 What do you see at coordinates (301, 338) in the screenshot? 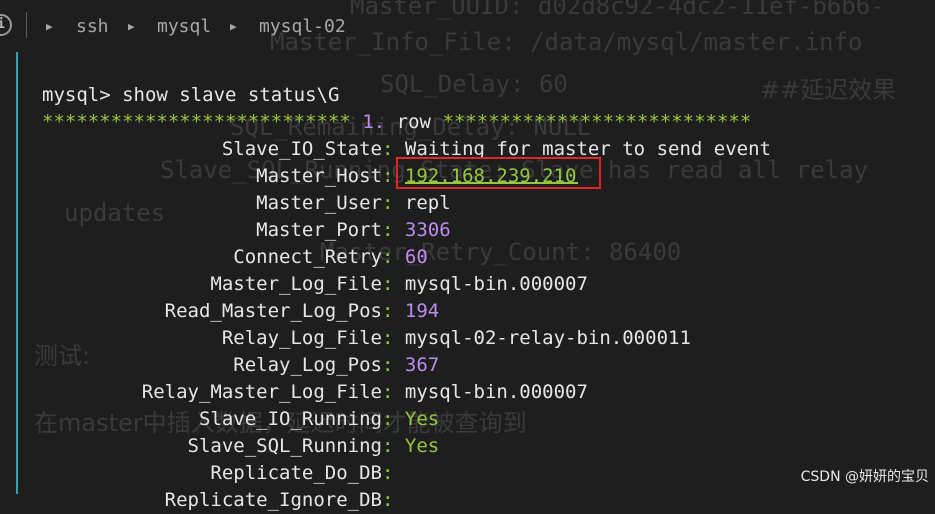
I see `field-key: Relay_Log_File` at bounding box center [301, 338].